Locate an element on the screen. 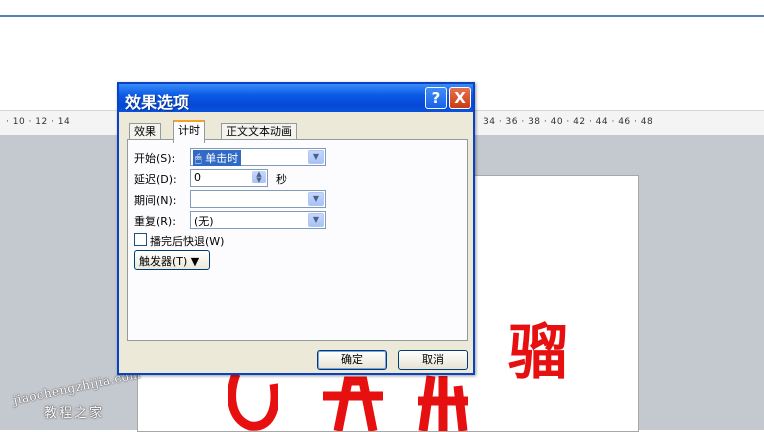 The height and width of the screenshot is (432, 764). spin-updown-icon: ▲ ▼ is located at coordinates (259, 177).